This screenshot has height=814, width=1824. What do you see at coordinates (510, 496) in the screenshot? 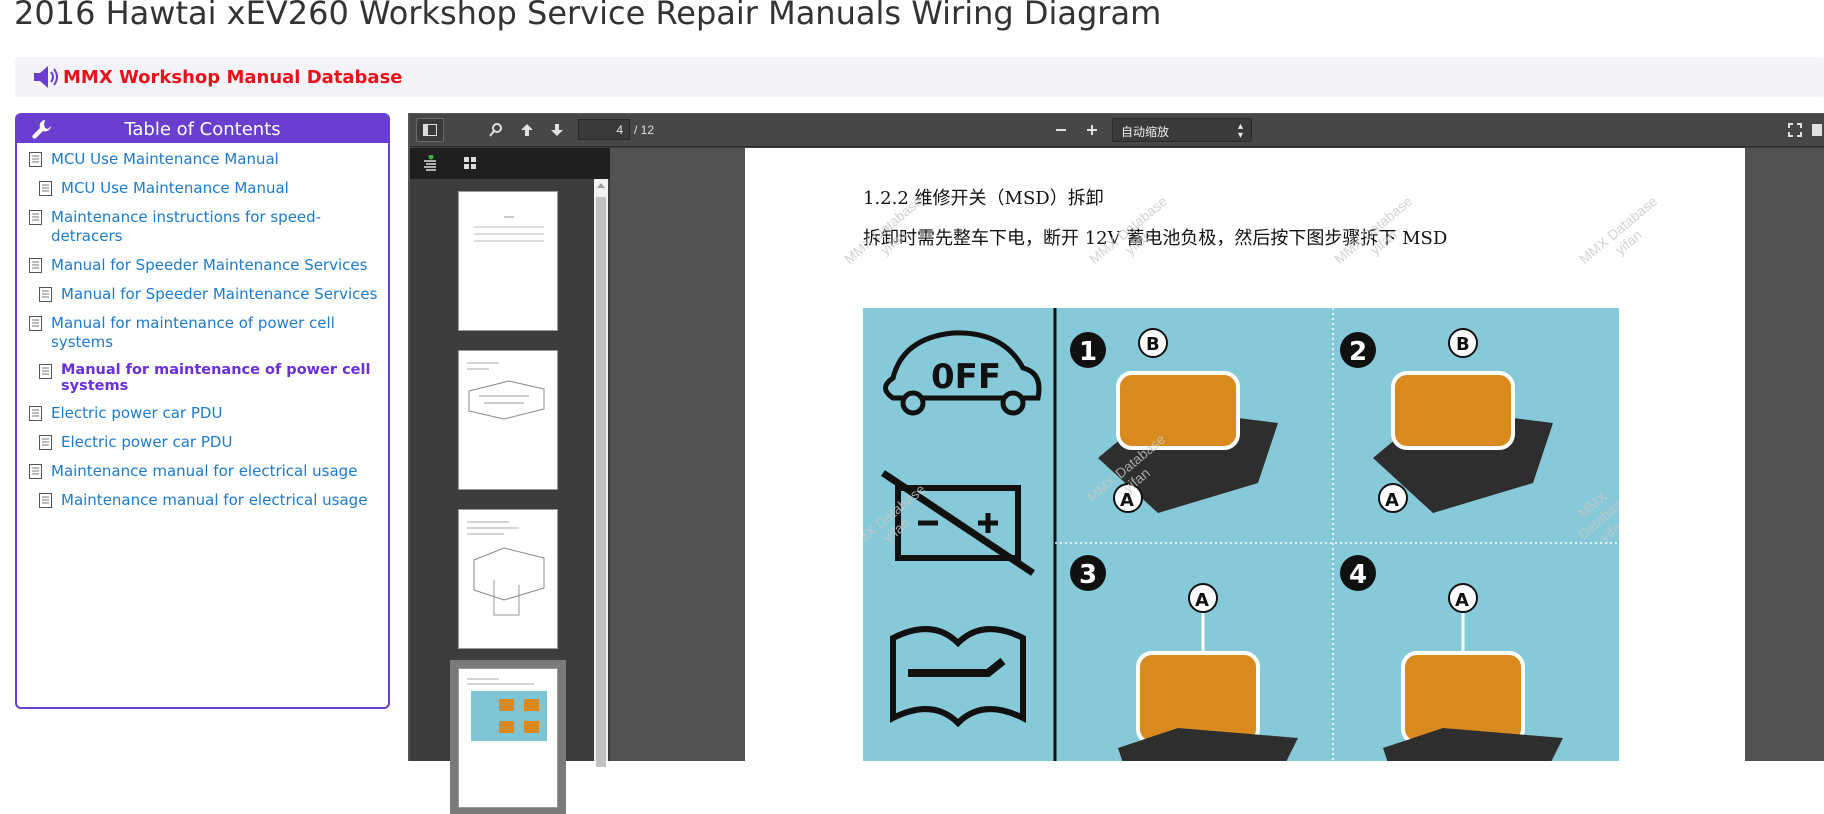
I see `thumbnail-list` at bounding box center [510, 496].